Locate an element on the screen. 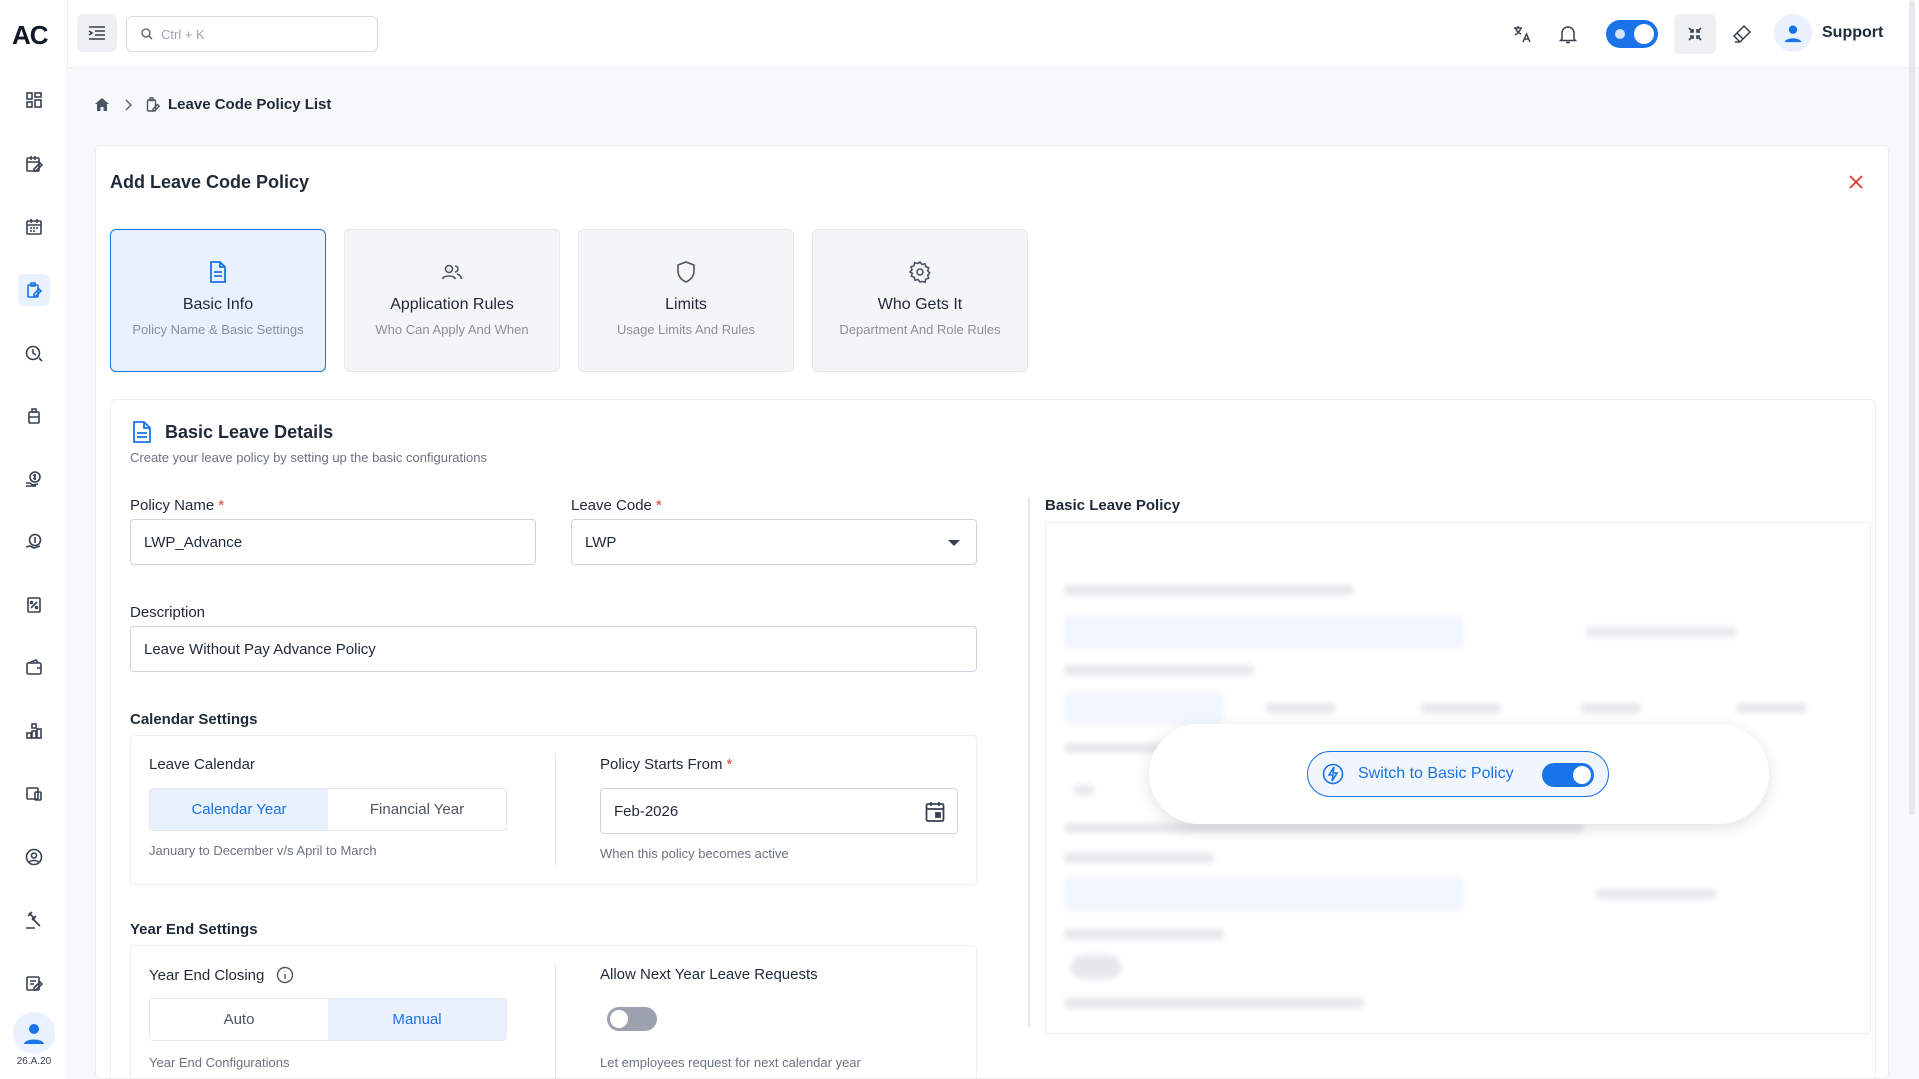 Image resolution: width=1919 pixels, height=1079 pixels. dashboard-icon is located at coordinates (34, 100).